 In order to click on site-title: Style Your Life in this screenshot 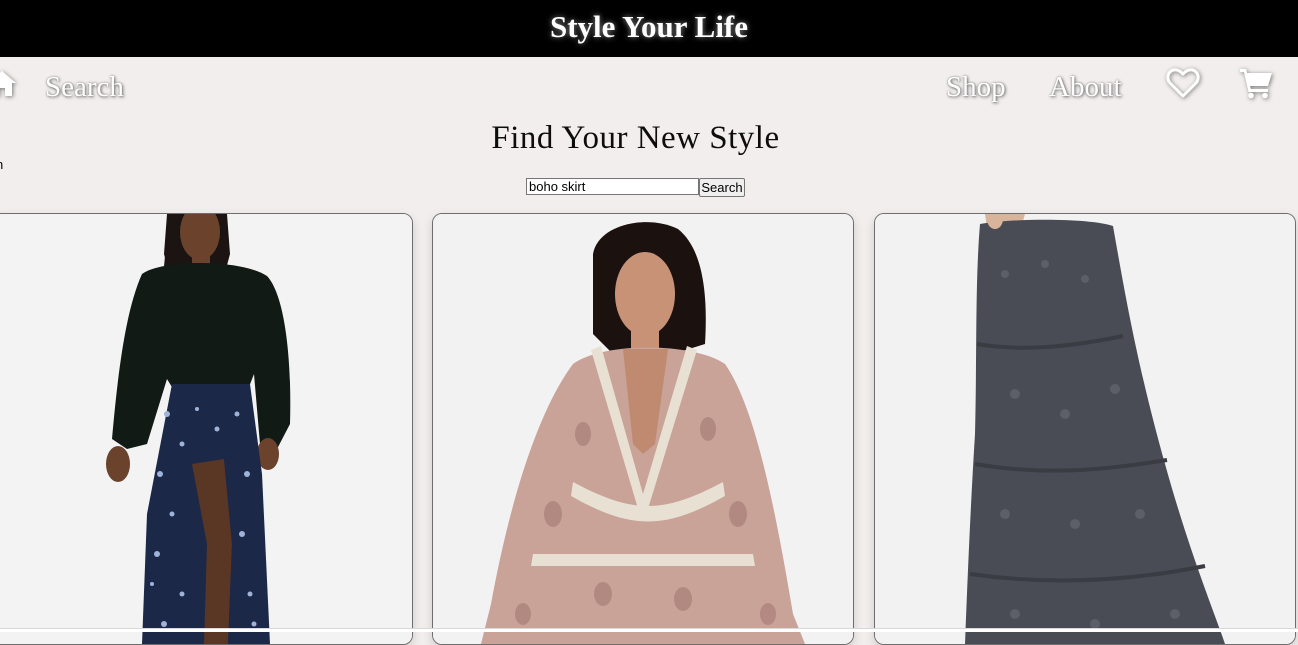, I will do `click(649, 26)`.